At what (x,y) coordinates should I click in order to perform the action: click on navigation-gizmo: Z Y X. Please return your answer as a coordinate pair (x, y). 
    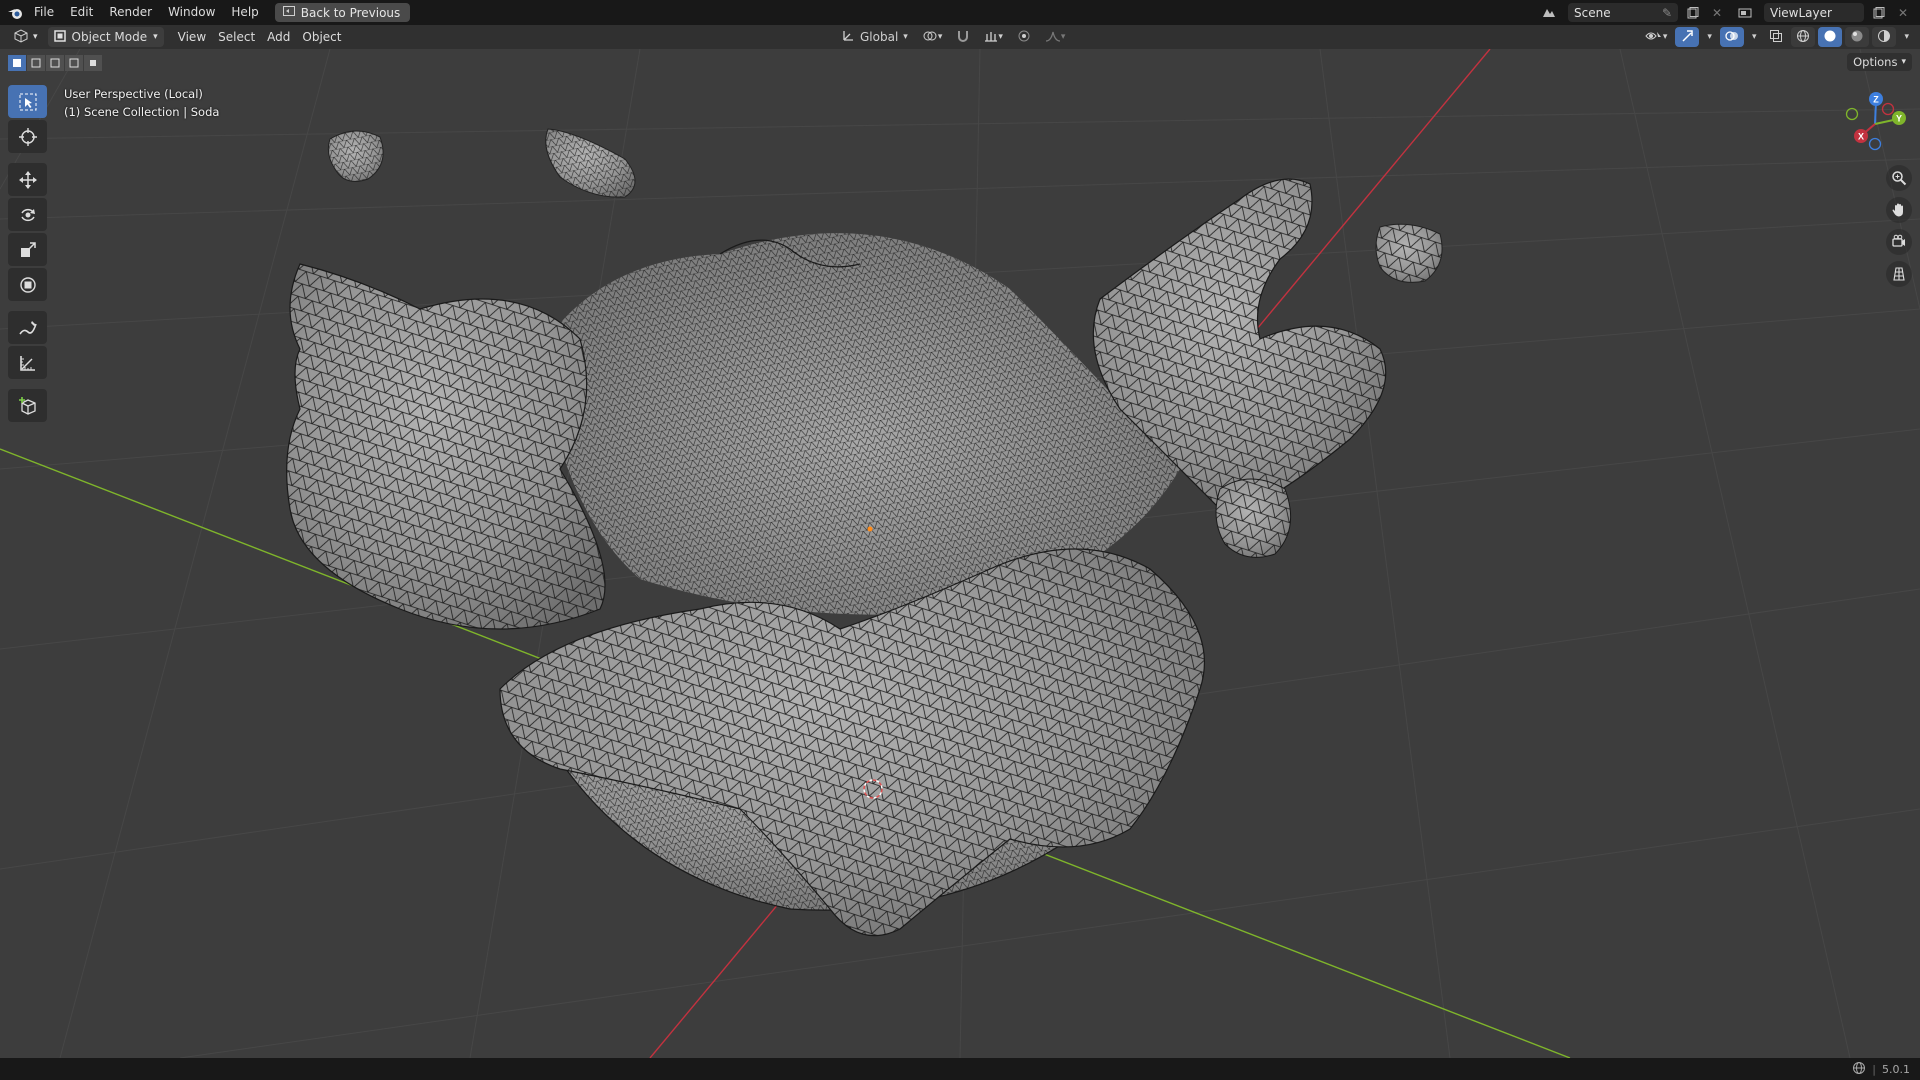
    Looking at the image, I should click on (1875, 124).